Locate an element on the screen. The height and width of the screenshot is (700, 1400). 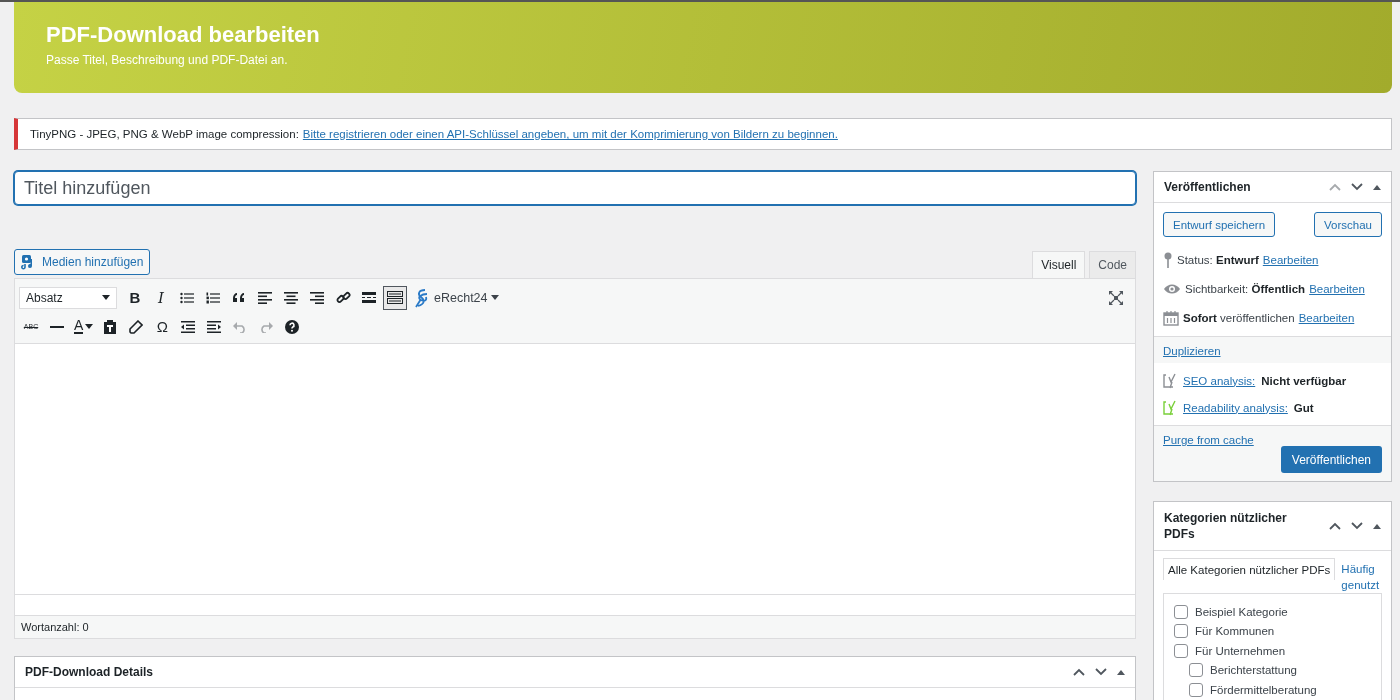
textcolor-button: A is located at coordinates (84, 326).